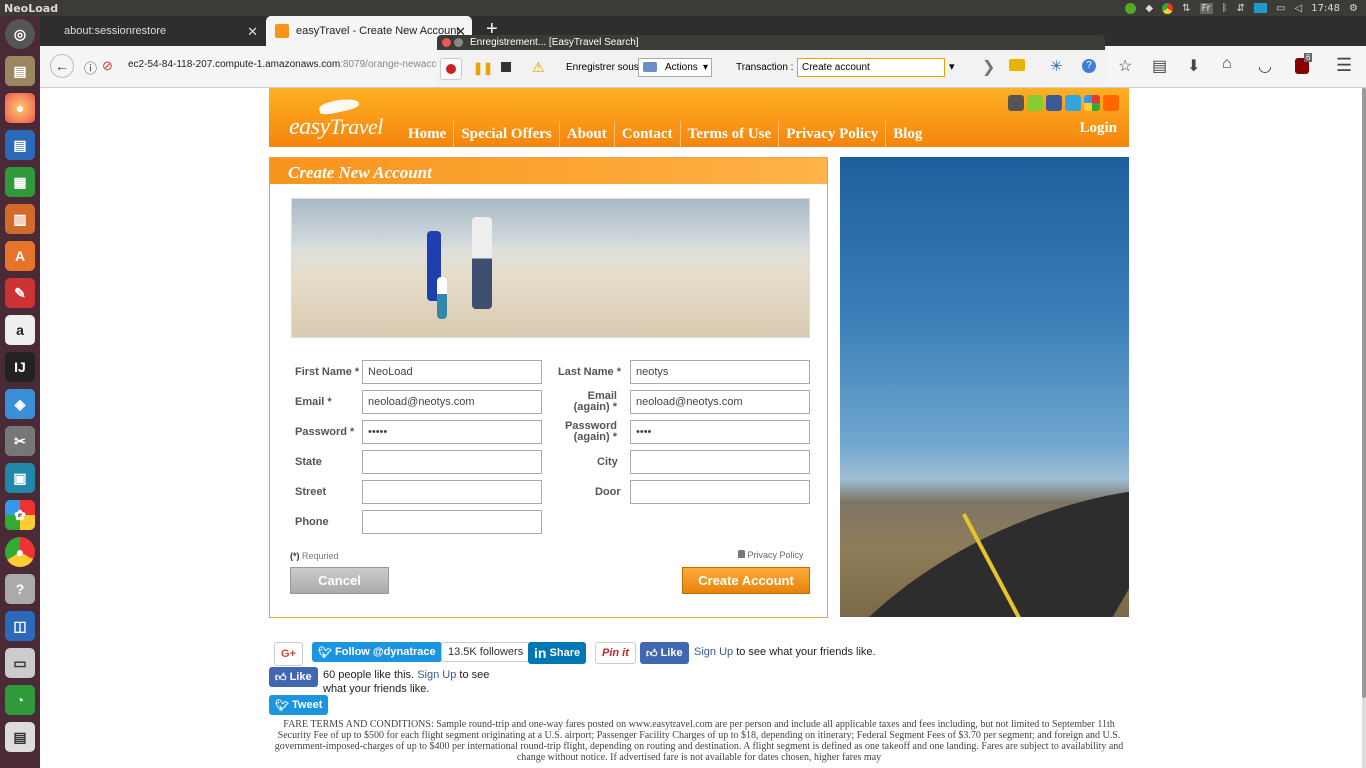 This screenshot has width=1366, height=768. What do you see at coordinates (452, 432) in the screenshot?
I see `password-input: •••••` at bounding box center [452, 432].